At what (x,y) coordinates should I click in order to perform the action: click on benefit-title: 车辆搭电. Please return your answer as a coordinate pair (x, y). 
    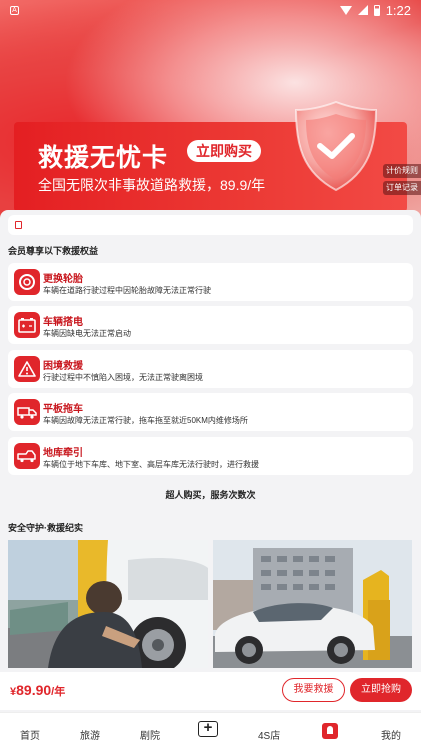
    Looking at the image, I should click on (63, 322).